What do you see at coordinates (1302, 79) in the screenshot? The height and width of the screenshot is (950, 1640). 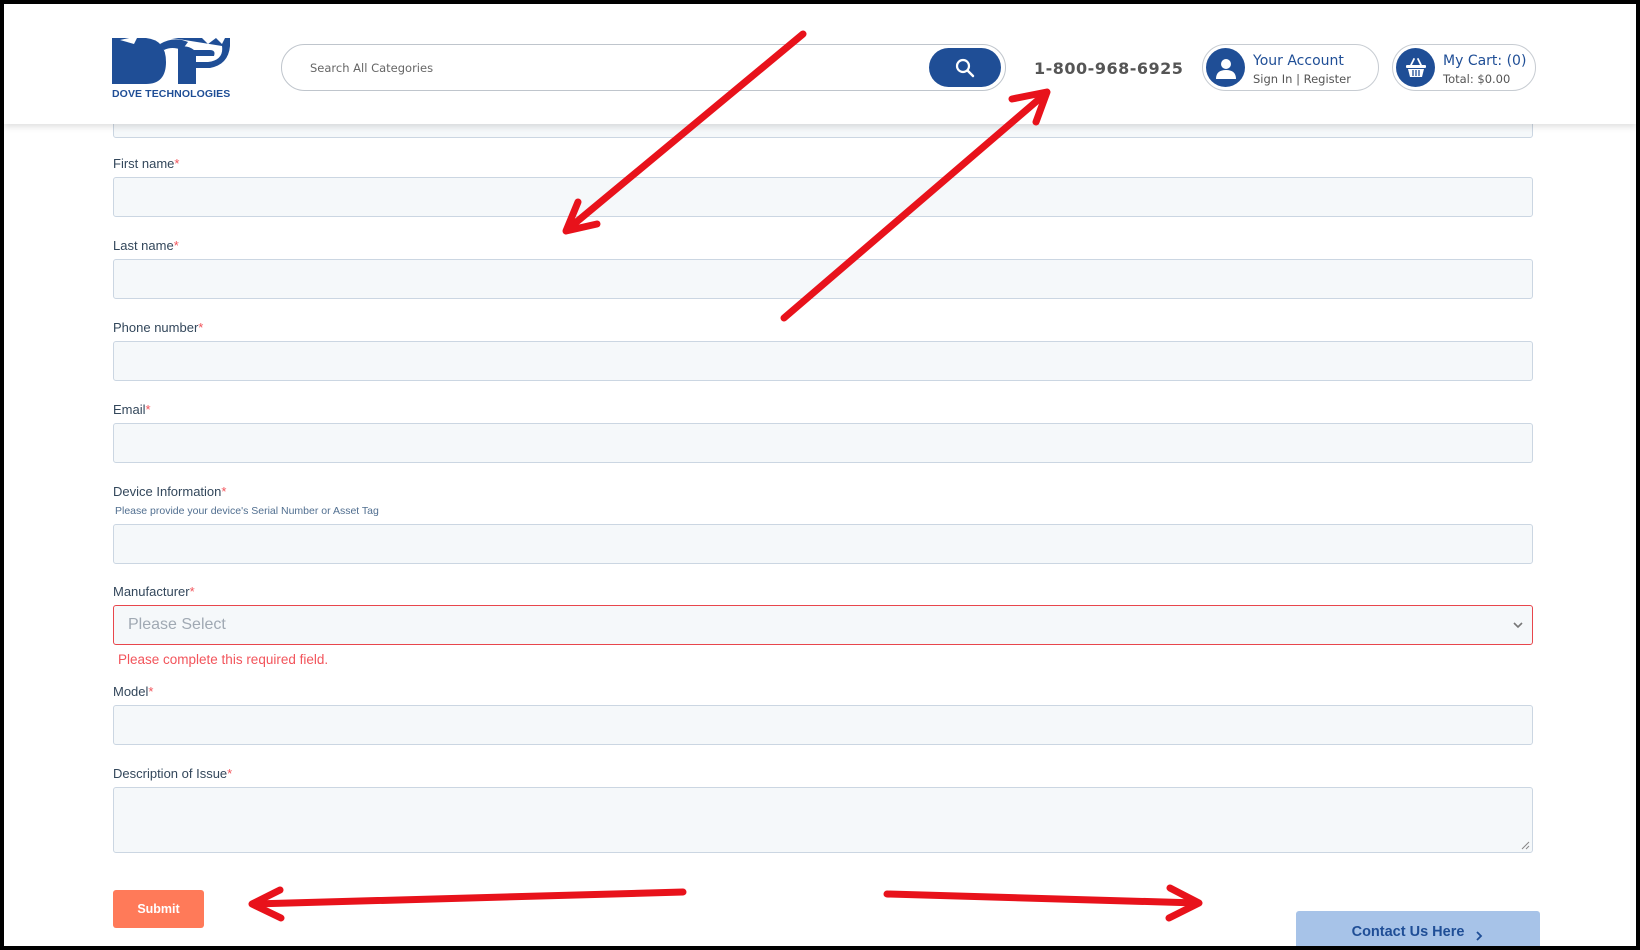 I see `account-sub: Sign In | Register` at bounding box center [1302, 79].